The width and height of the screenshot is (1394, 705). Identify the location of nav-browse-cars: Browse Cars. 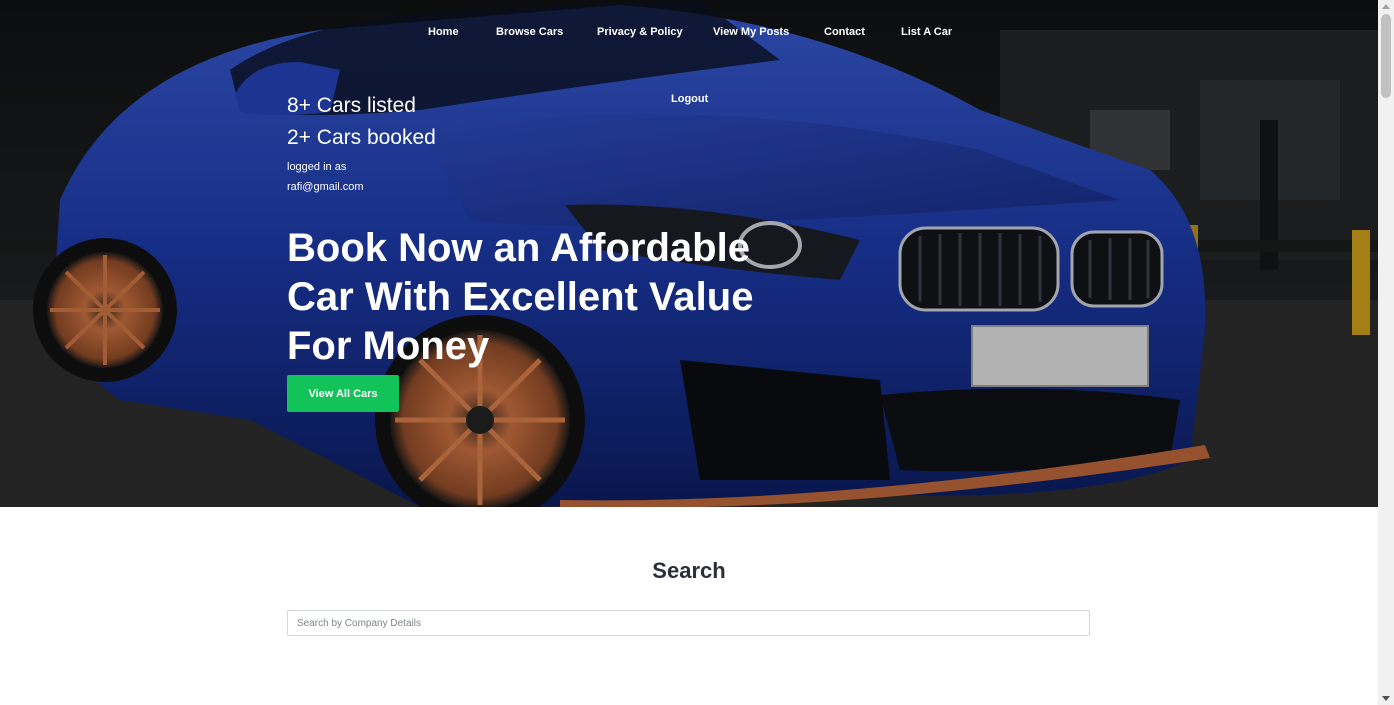
(529, 32).